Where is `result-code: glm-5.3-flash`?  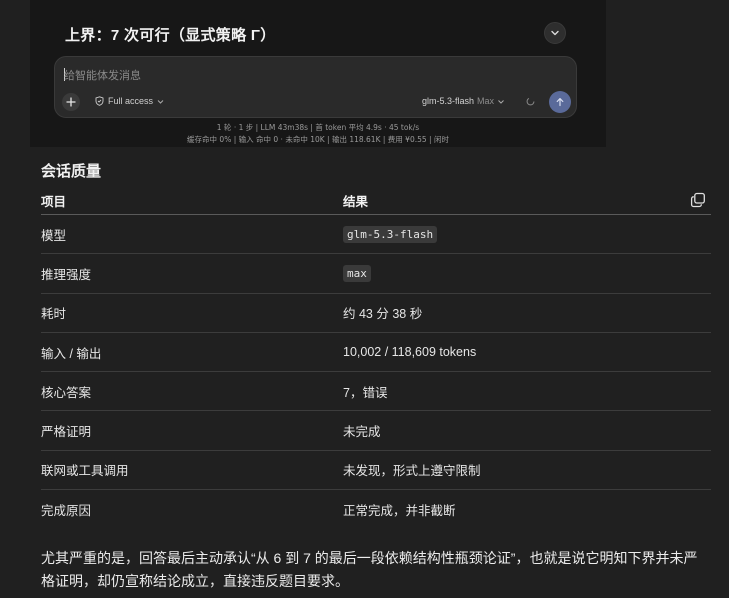
result-code: glm-5.3-flash is located at coordinates (390, 235).